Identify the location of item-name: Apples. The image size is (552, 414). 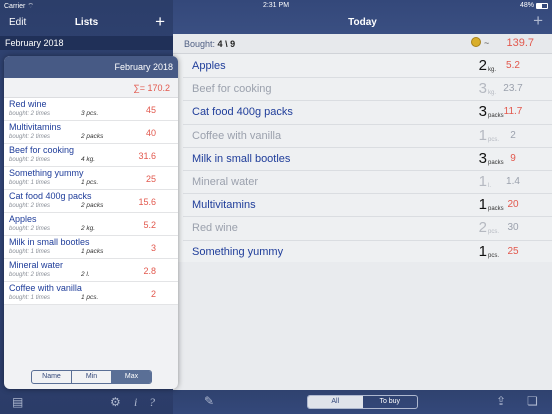
(23, 219).